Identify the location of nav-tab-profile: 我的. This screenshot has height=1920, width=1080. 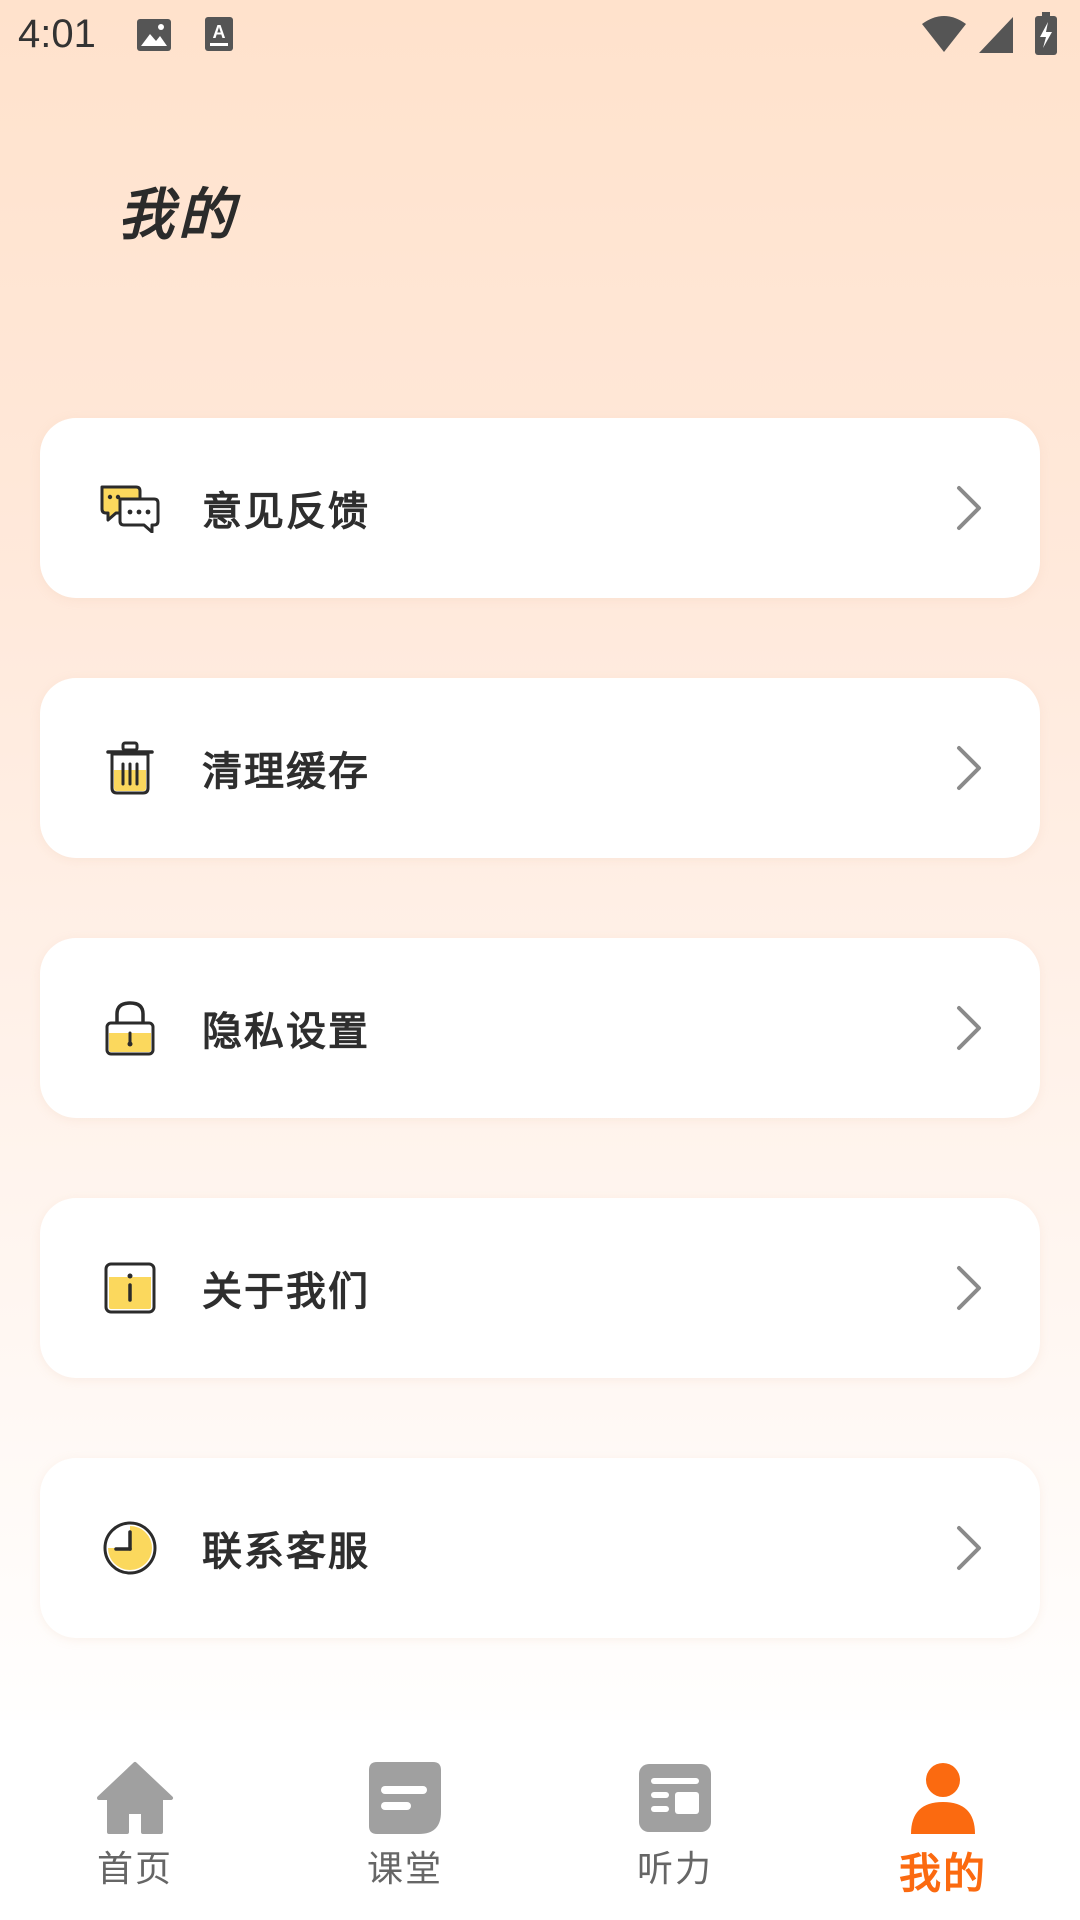
(943, 1835).